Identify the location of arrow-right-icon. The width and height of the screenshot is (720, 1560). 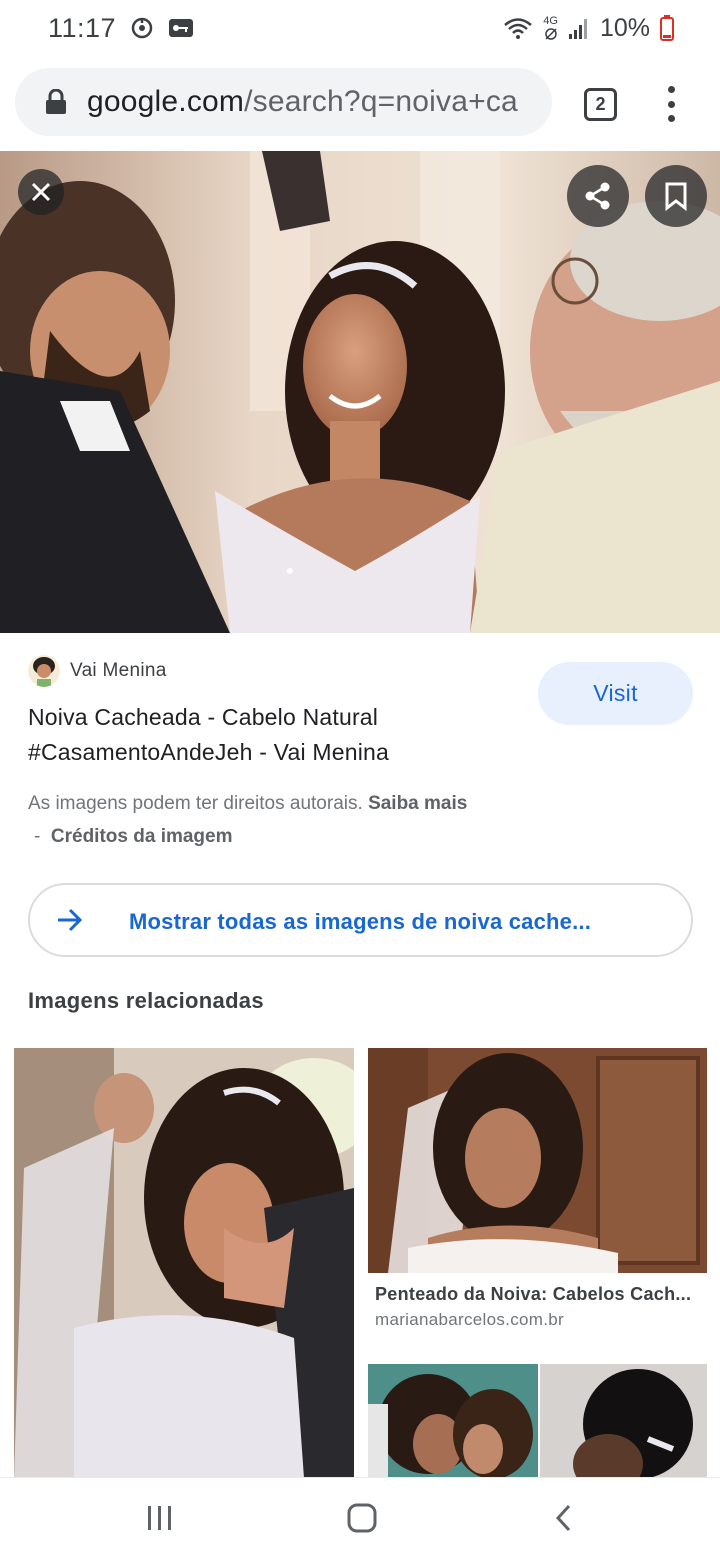
(70, 922).